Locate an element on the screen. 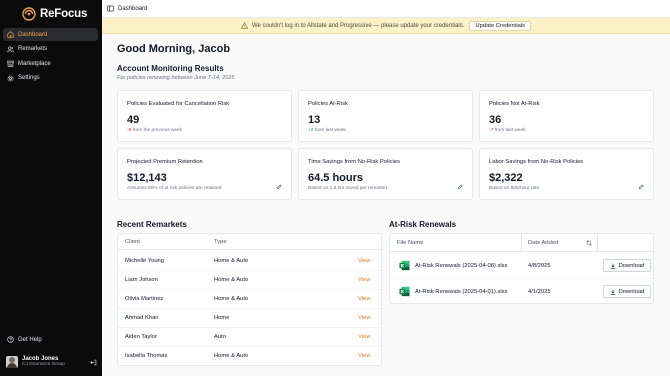  policy-type: Auto is located at coordinates (220, 337).